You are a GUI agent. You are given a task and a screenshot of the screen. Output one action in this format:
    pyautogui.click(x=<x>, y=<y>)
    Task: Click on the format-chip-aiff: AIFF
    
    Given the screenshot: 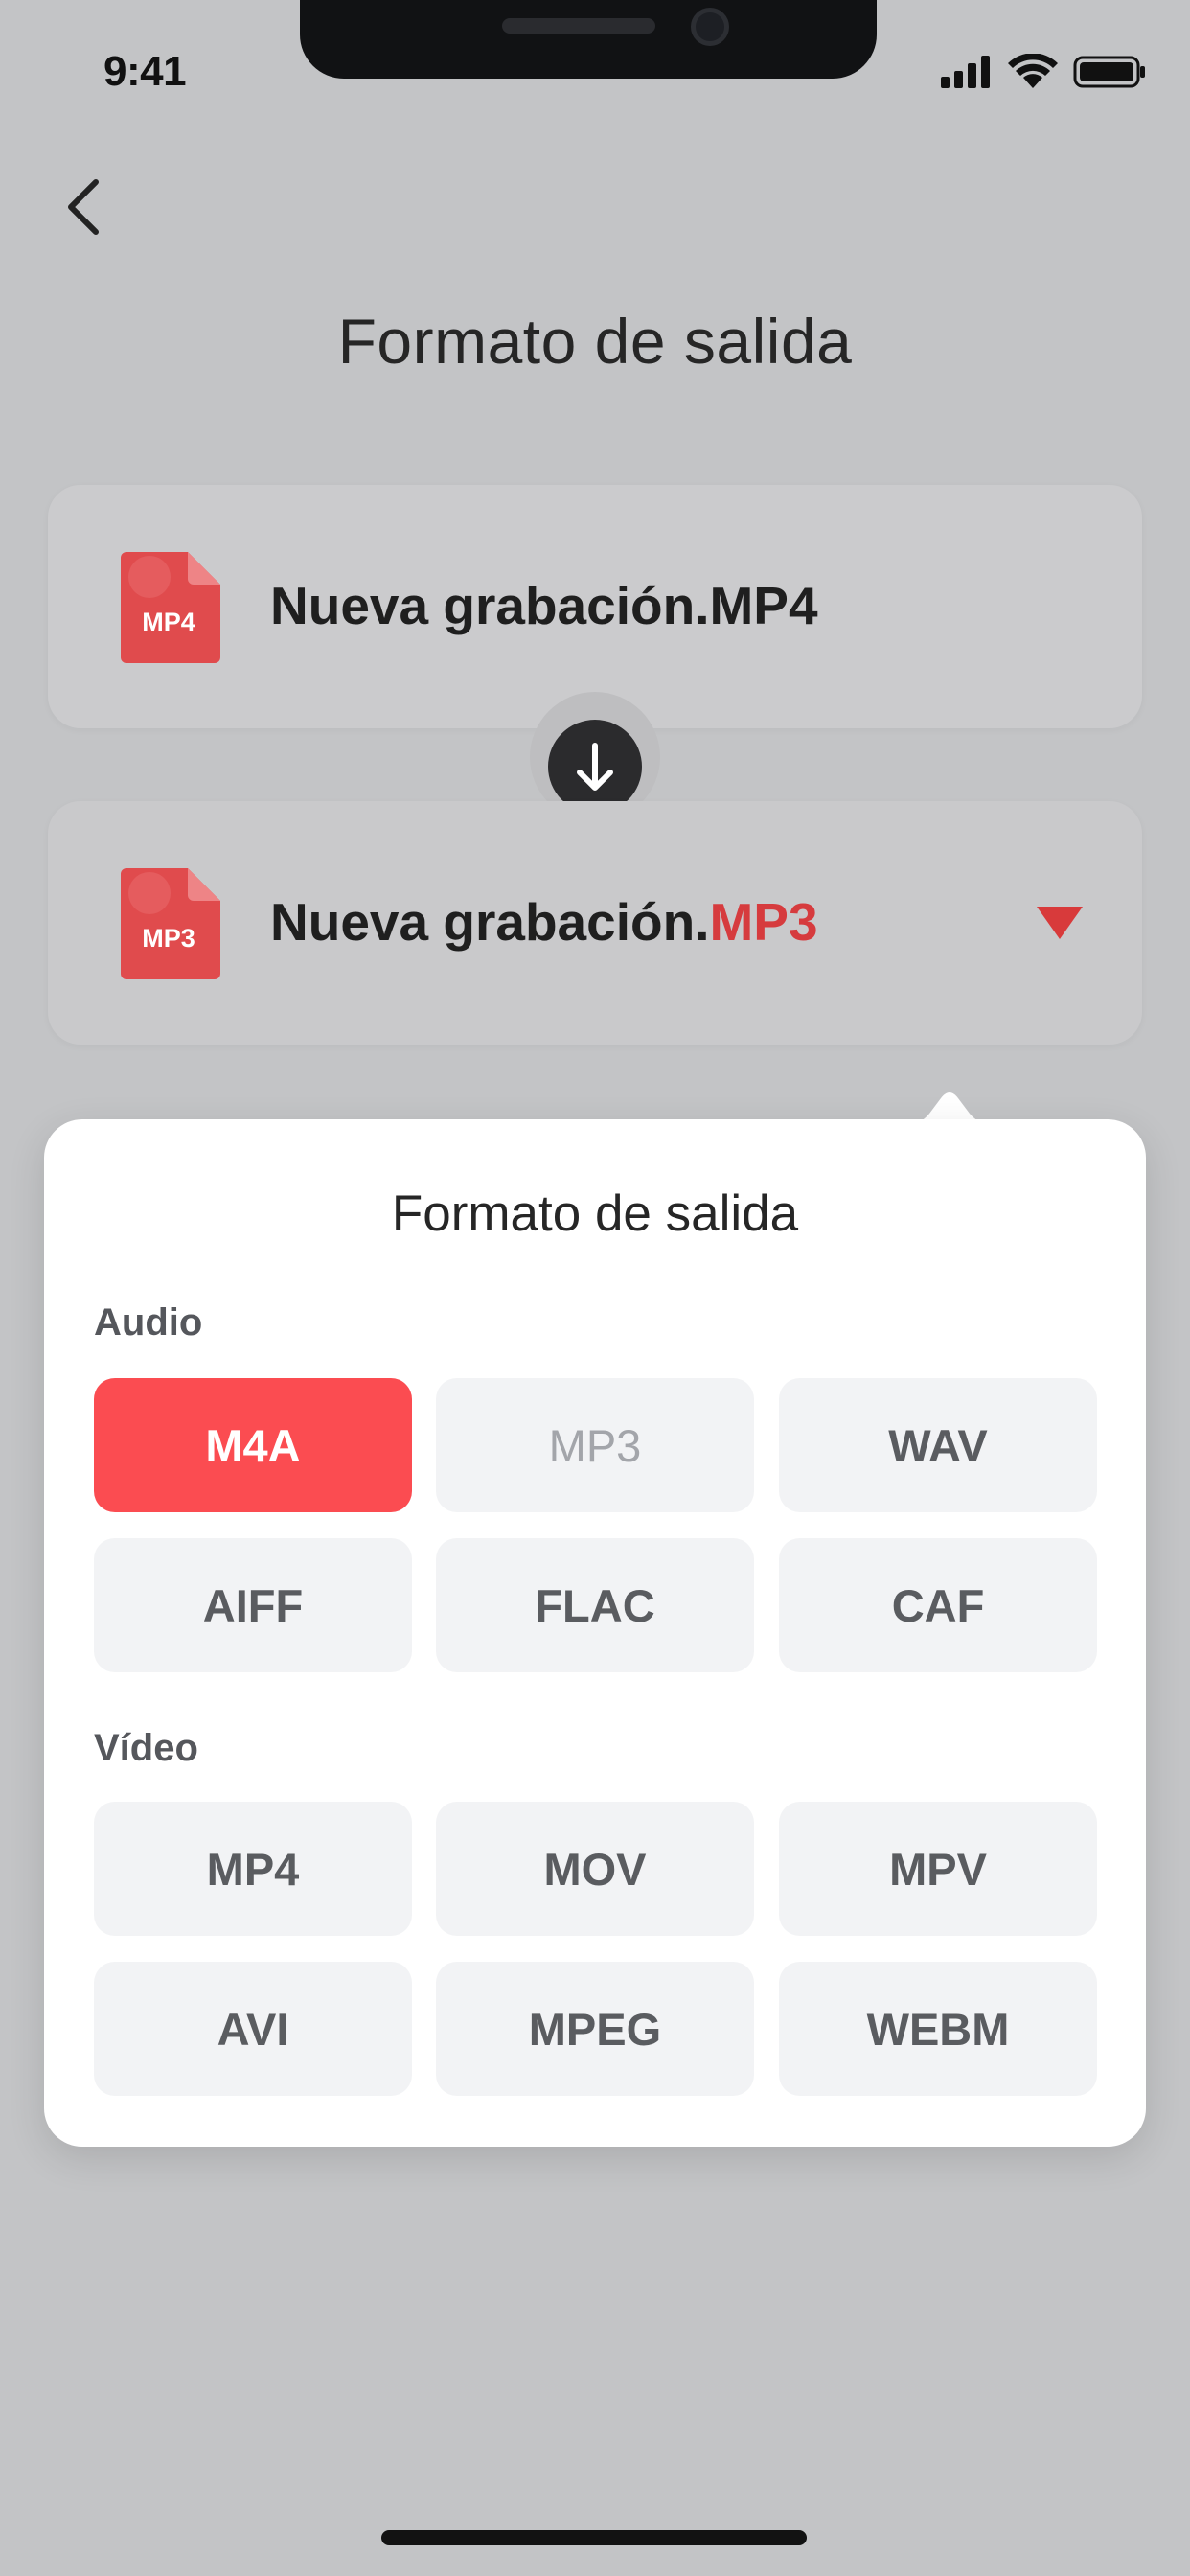 What is the action you would take?
    pyautogui.click(x=253, y=1605)
    